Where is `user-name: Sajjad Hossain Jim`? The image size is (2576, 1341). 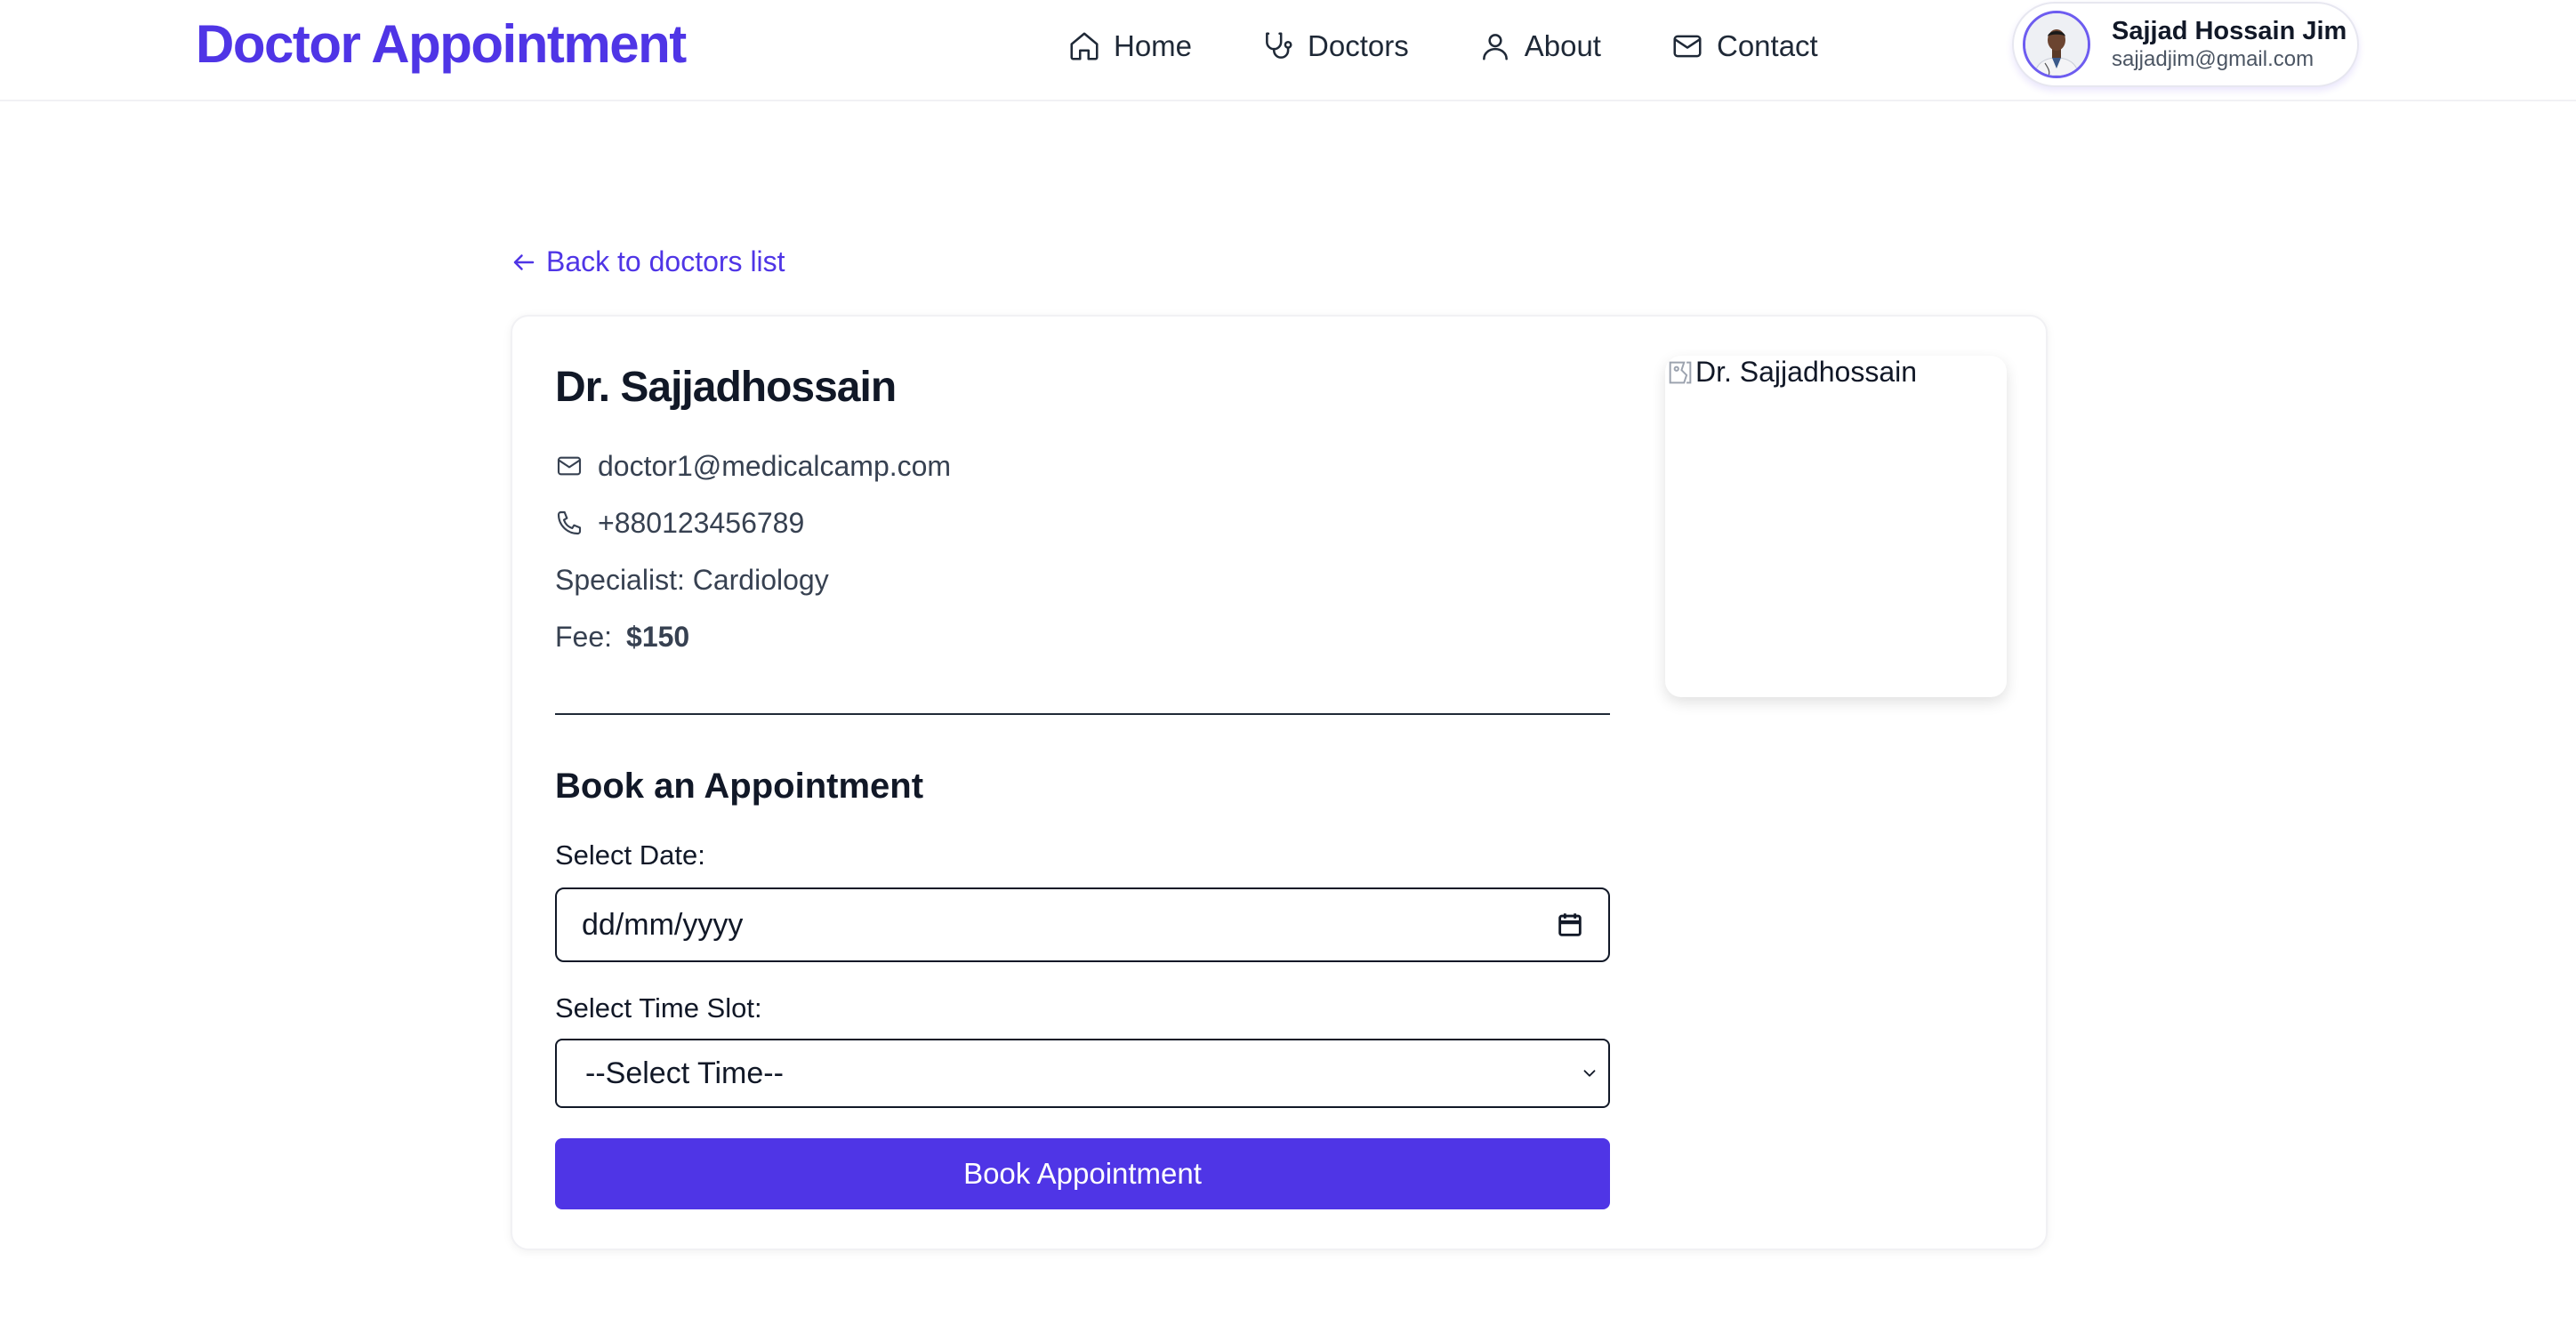
user-name: Sajjad Hossain Jim is located at coordinates (2229, 31).